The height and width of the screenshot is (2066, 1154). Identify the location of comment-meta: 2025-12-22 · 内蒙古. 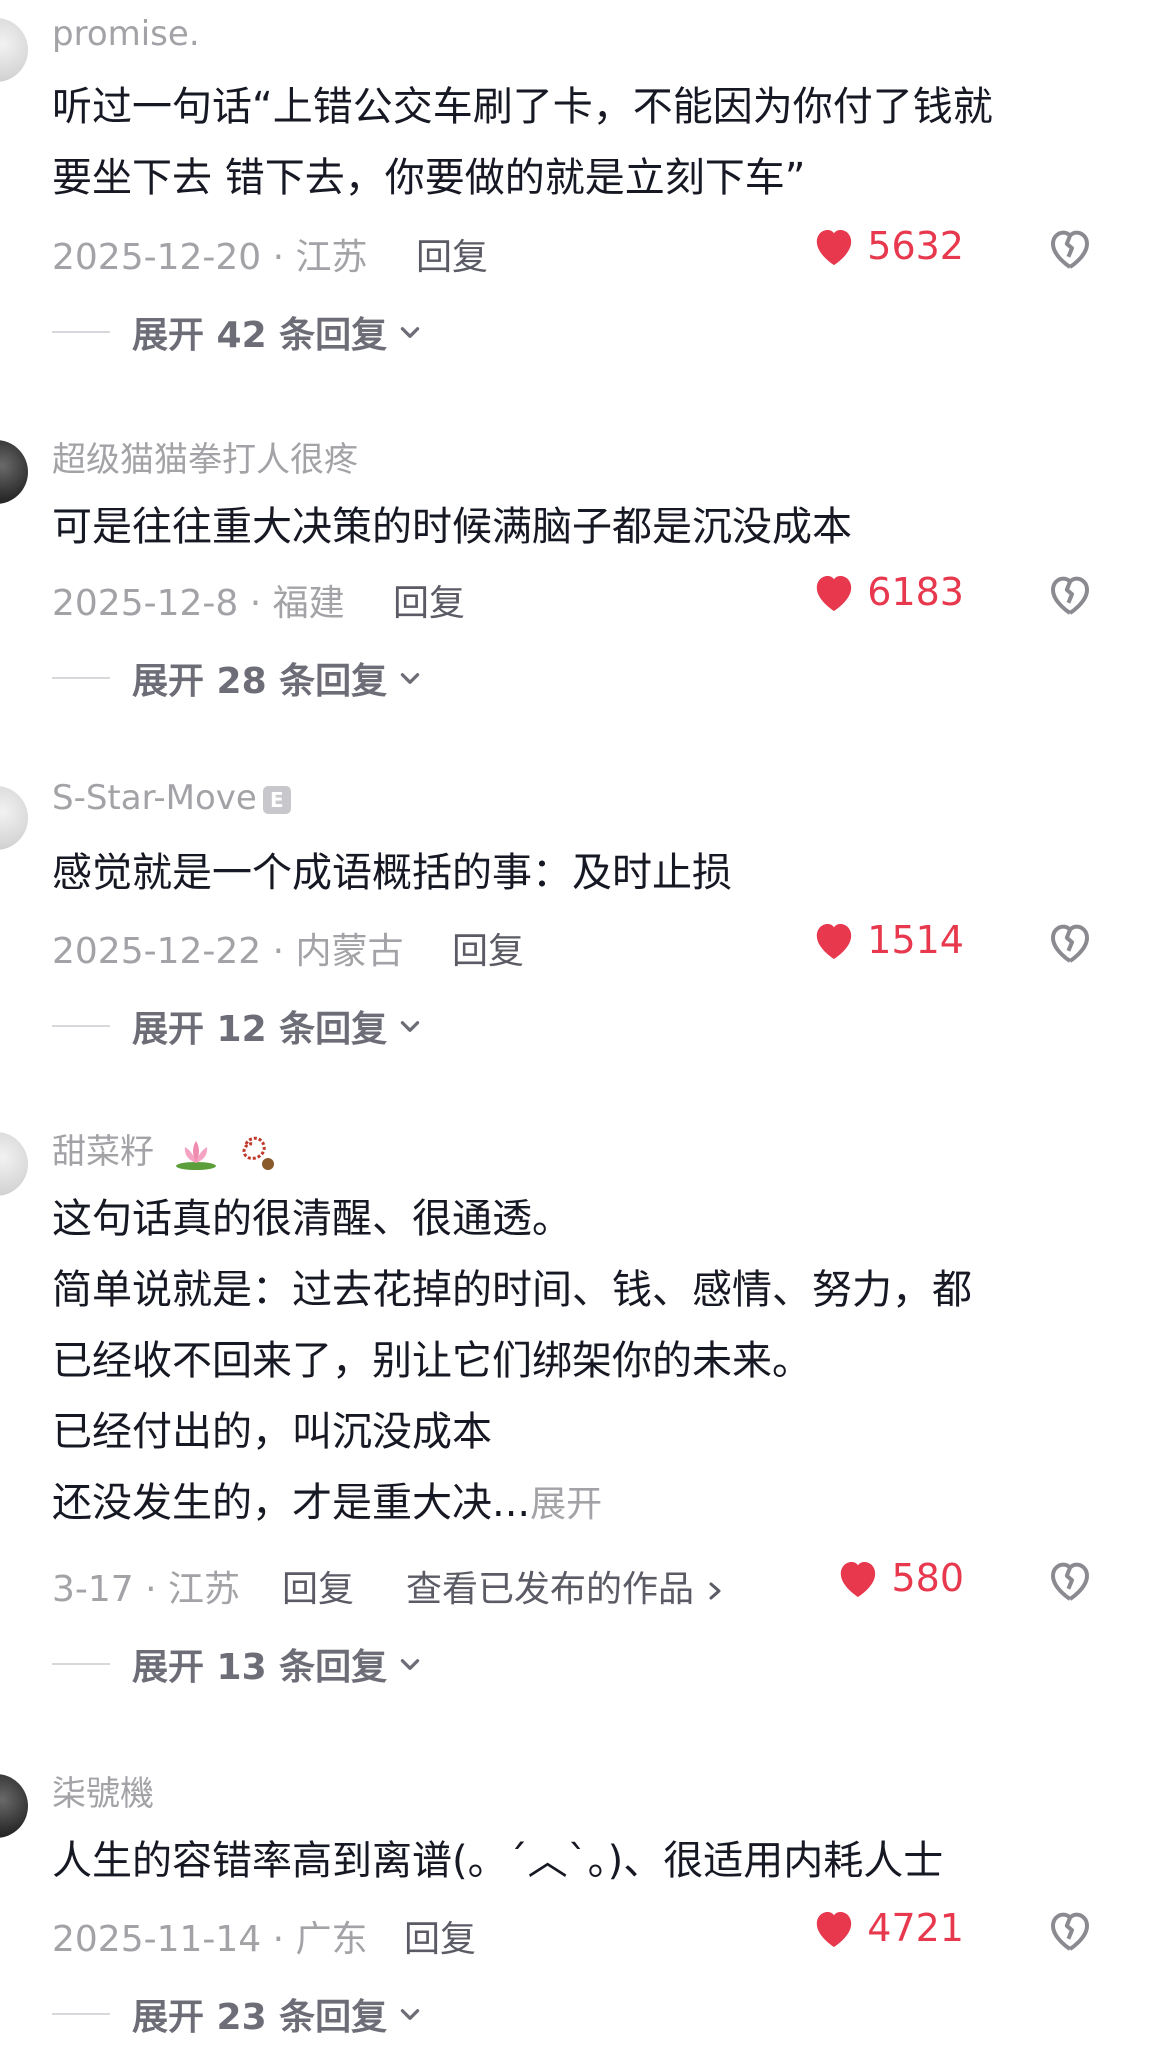
(228, 951).